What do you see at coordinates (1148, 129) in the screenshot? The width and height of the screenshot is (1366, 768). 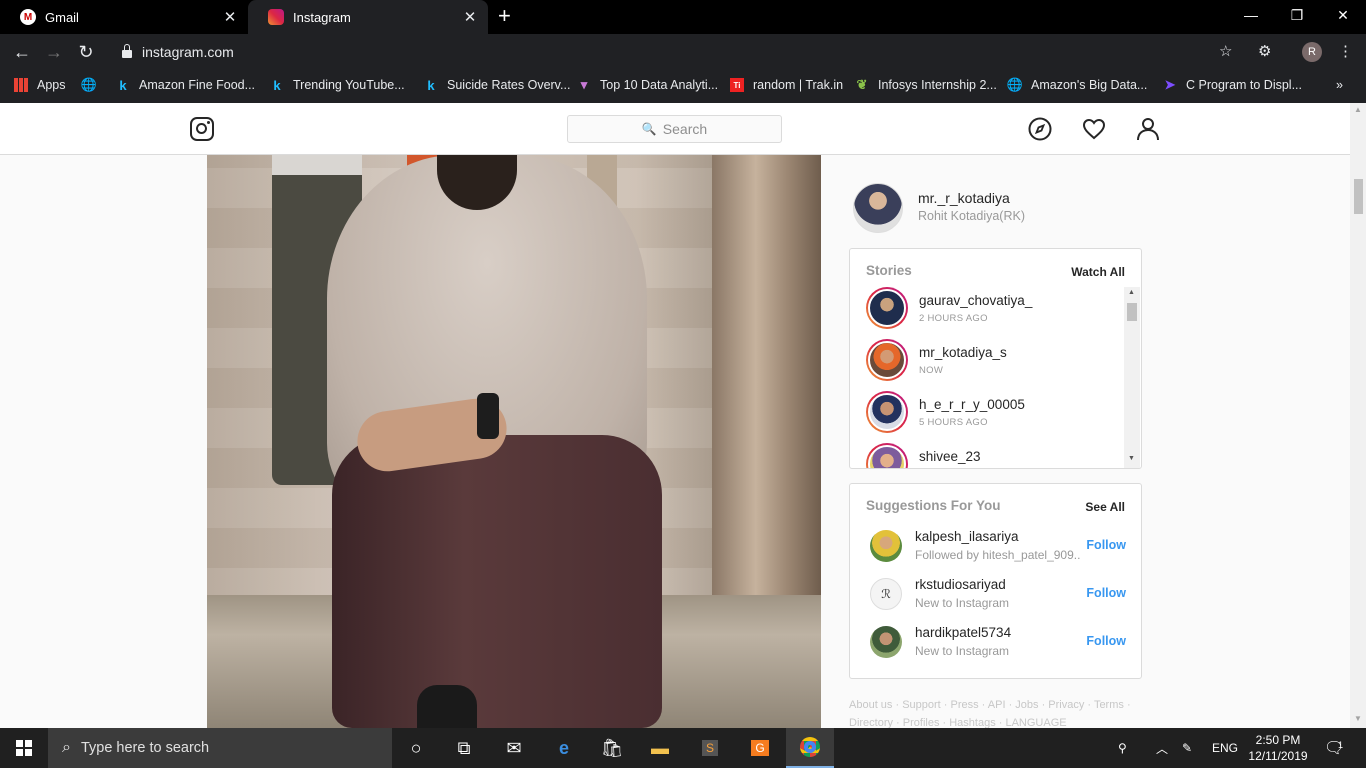 I see `profile-person-icon` at bounding box center [1148, 129].